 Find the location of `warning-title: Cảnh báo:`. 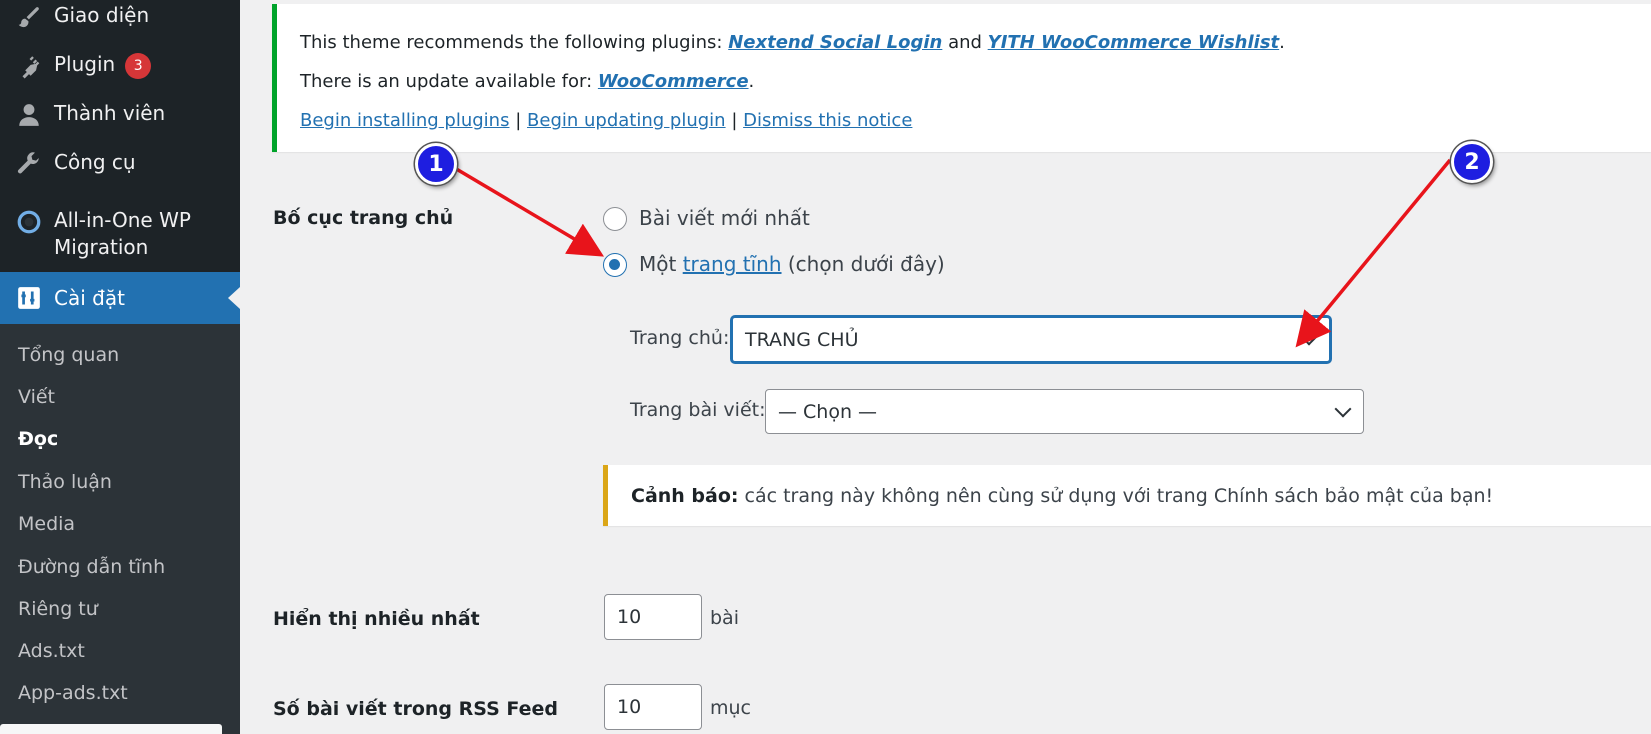

warning-title: Cảnh báo: is located at coordinates (685, 495).